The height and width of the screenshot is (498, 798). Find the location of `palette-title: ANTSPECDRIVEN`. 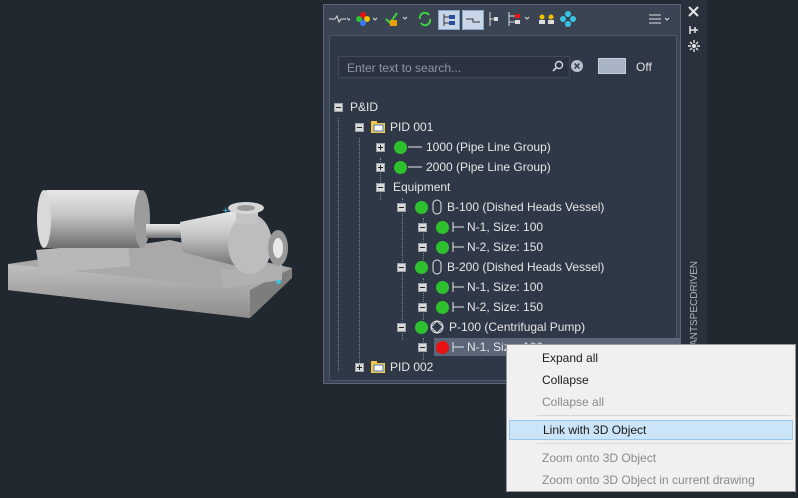

palette-title: ANTSPECDRIVEN is located at coordinates (694, 303).